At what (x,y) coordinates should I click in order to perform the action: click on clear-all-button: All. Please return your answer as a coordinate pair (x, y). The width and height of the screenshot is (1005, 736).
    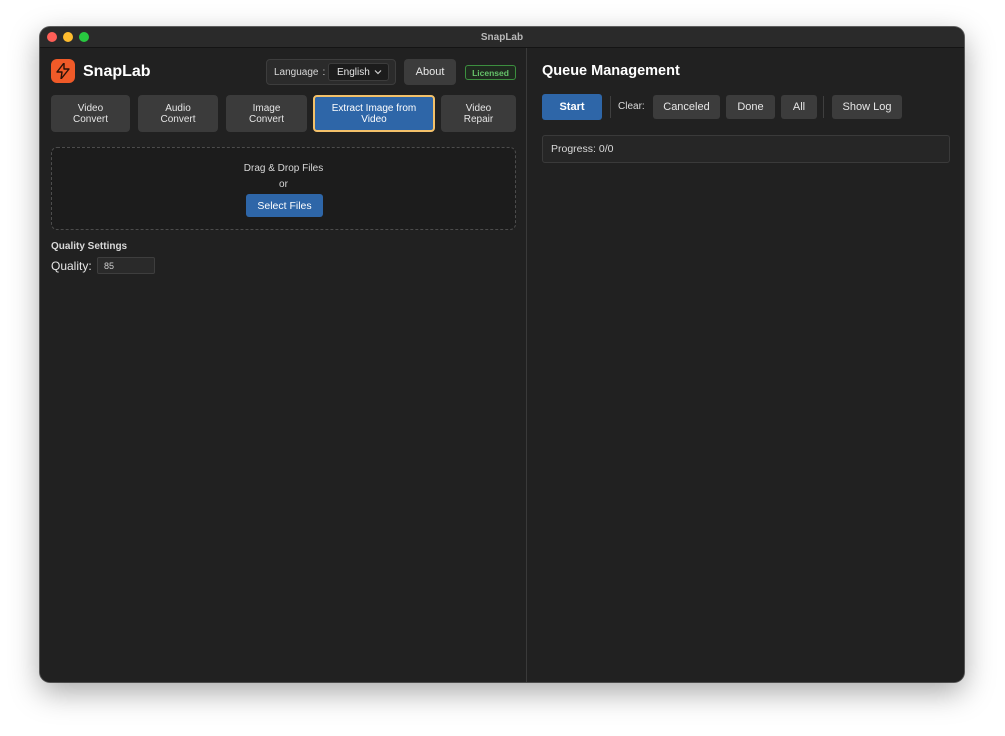
    Looking at the image, I should click on (799, 107).